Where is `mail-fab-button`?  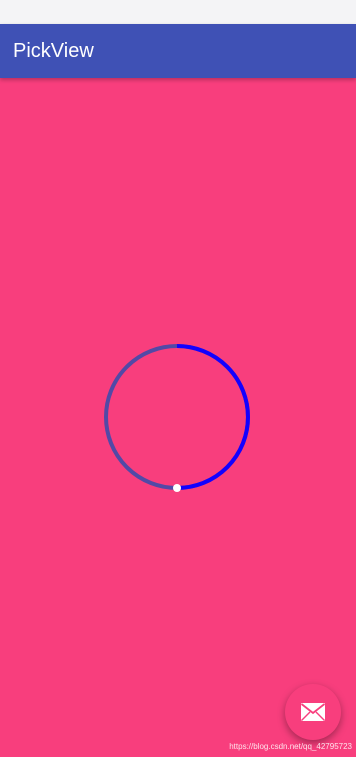
mail-fab-button is located at coordinates (313, 712).